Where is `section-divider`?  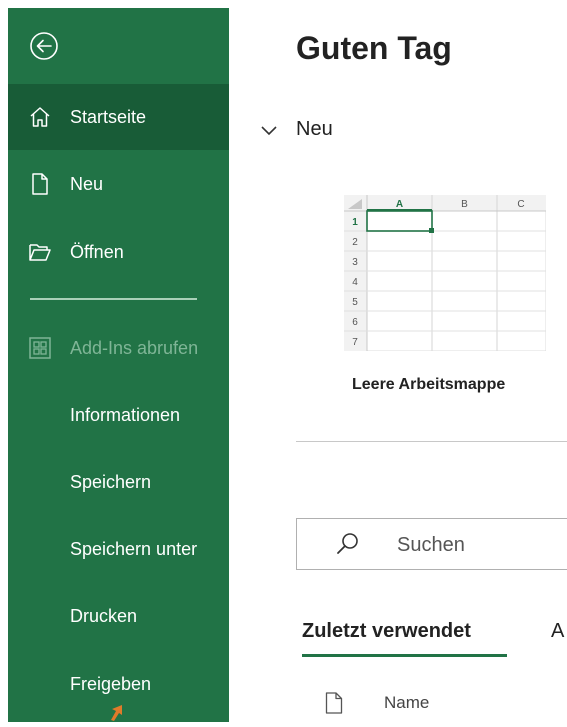 section-divider is located at coordinates (431, 441).